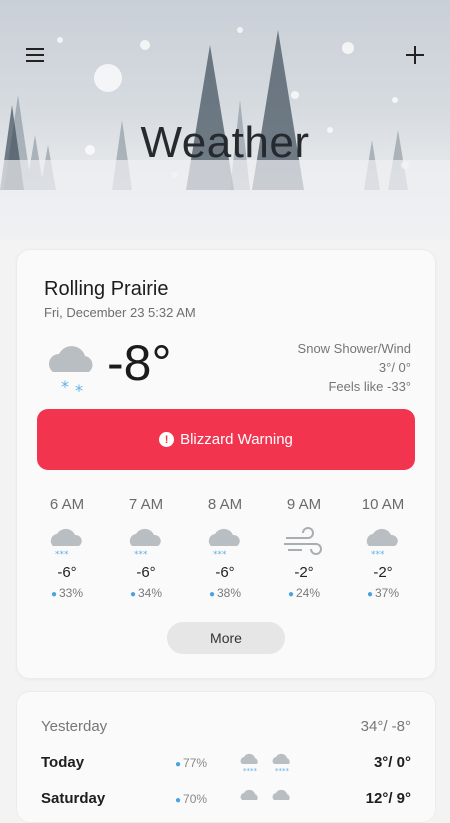 The image size is (450, 823). I want to click on day-precip: ● 70%, so click(191, 799).